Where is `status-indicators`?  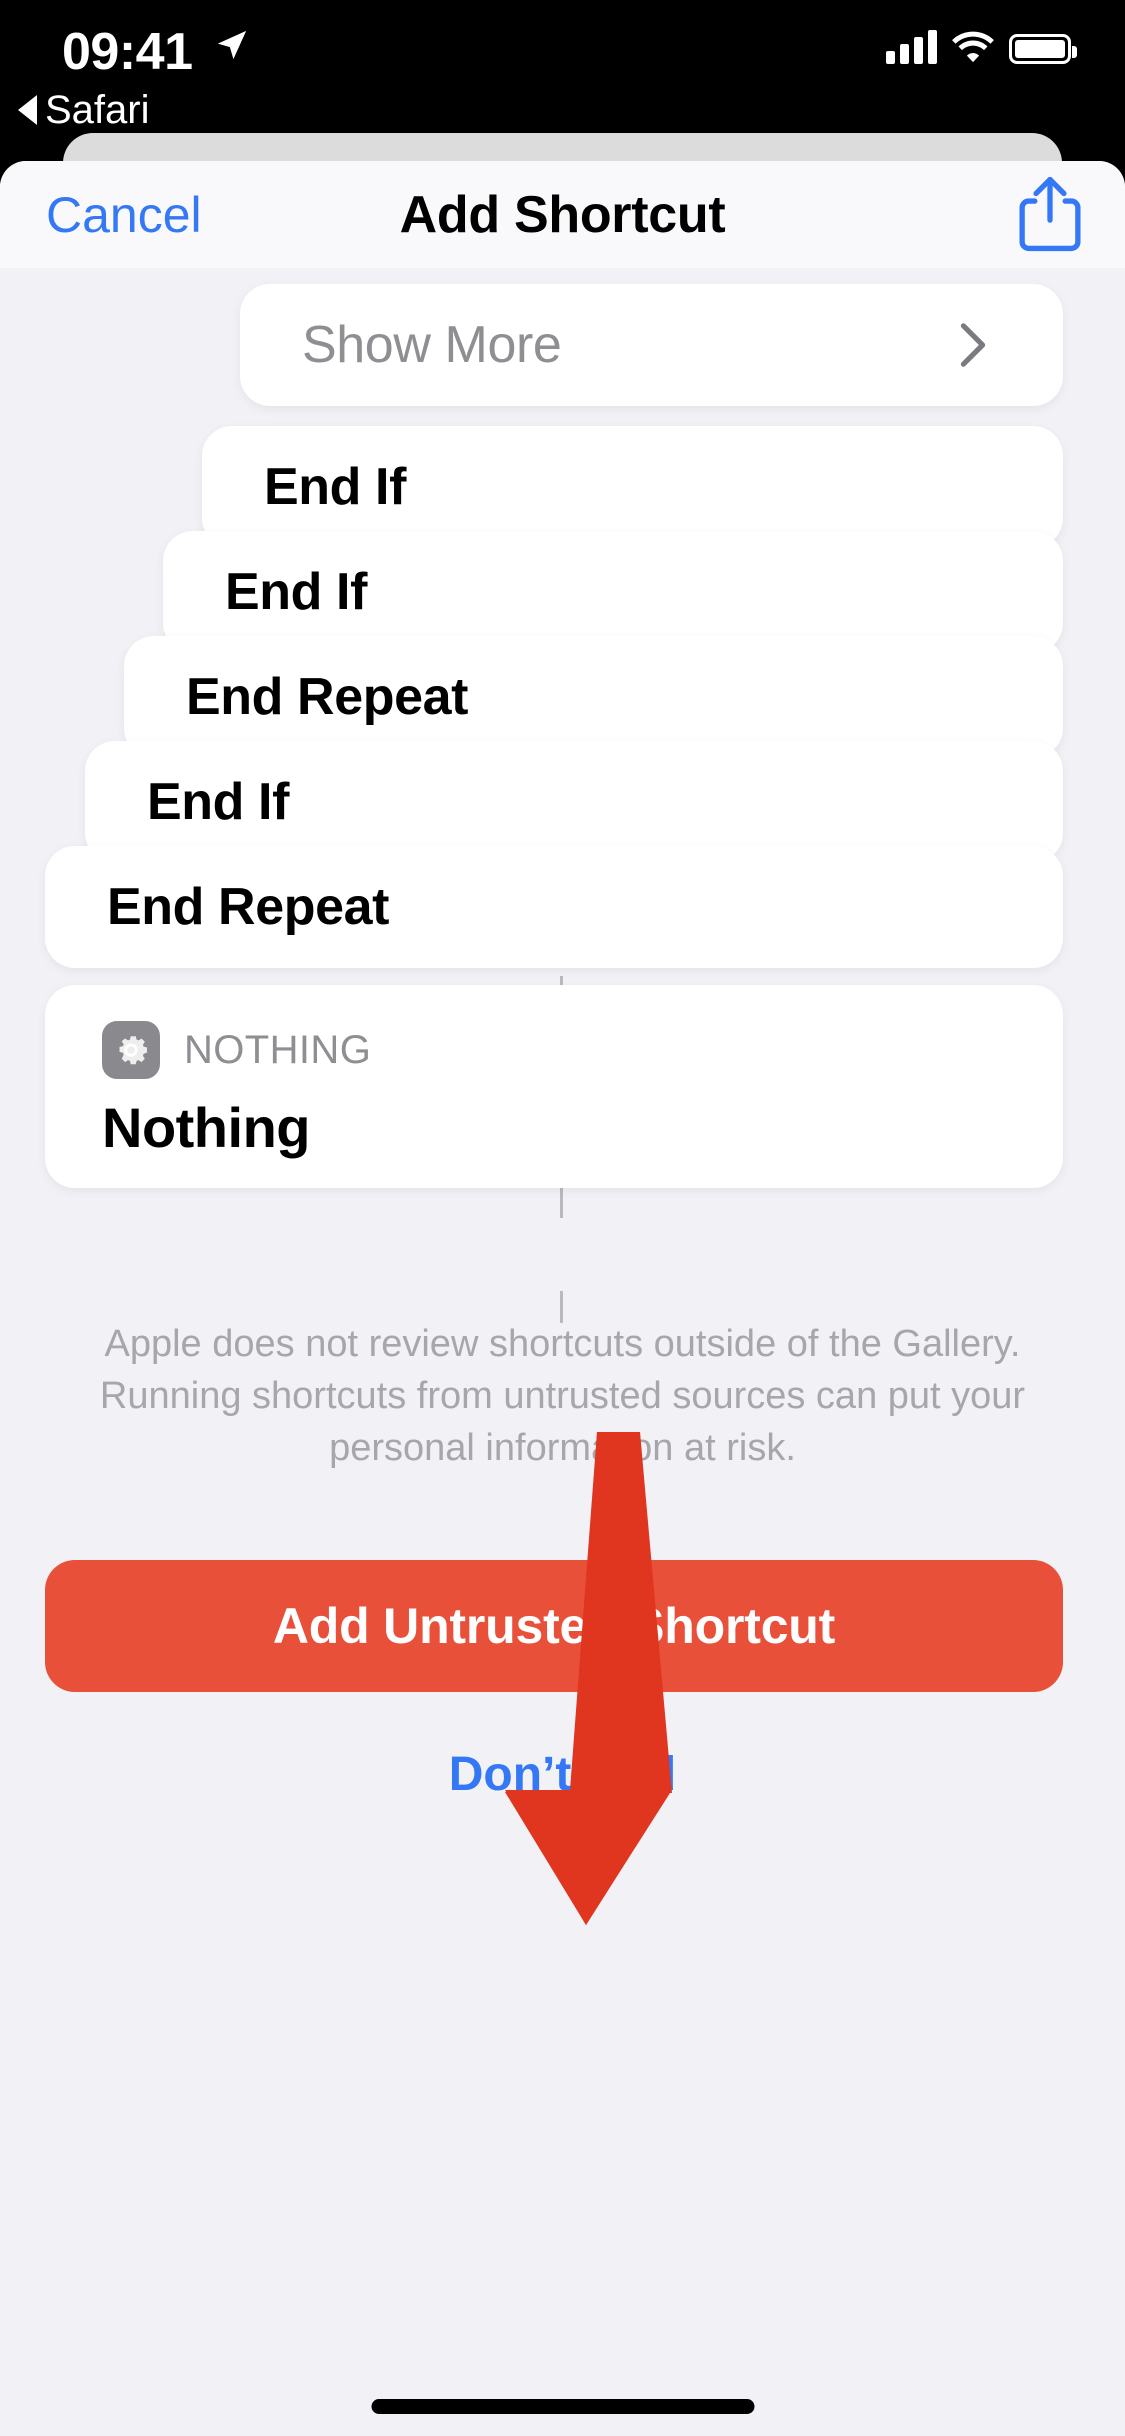
status-indicators is located at coordinates (981, 47).